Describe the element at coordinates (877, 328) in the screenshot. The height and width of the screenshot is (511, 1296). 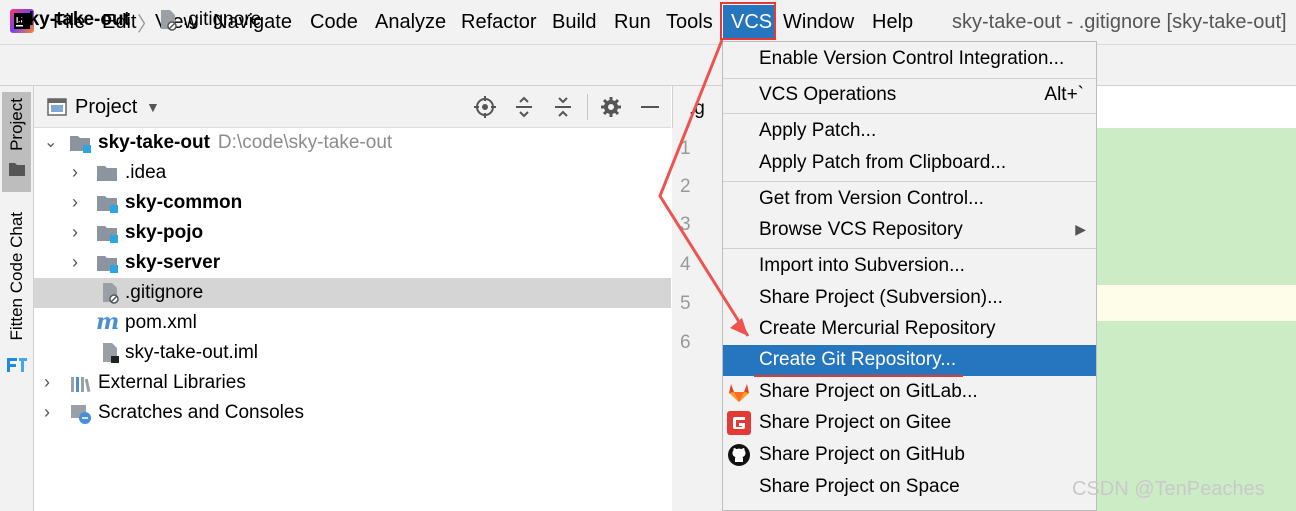
I see `menu-item-label: Create Mercurial Repository` at that location.